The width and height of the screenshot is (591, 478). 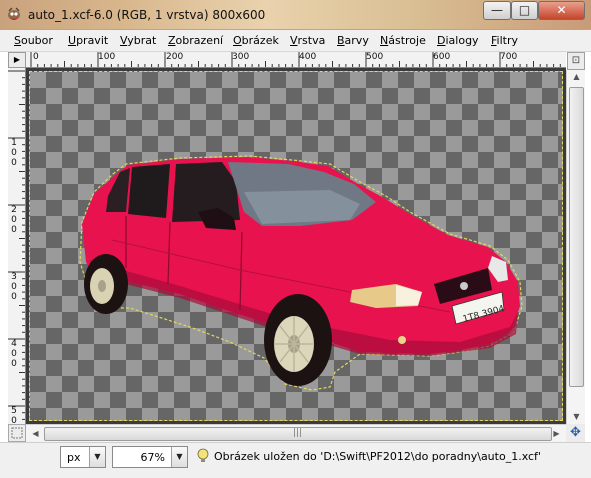 What do you see at coordinates (575, 433) in the screenshot?
I see `navigate-icon: ✥` at bounding box center [575, 433].